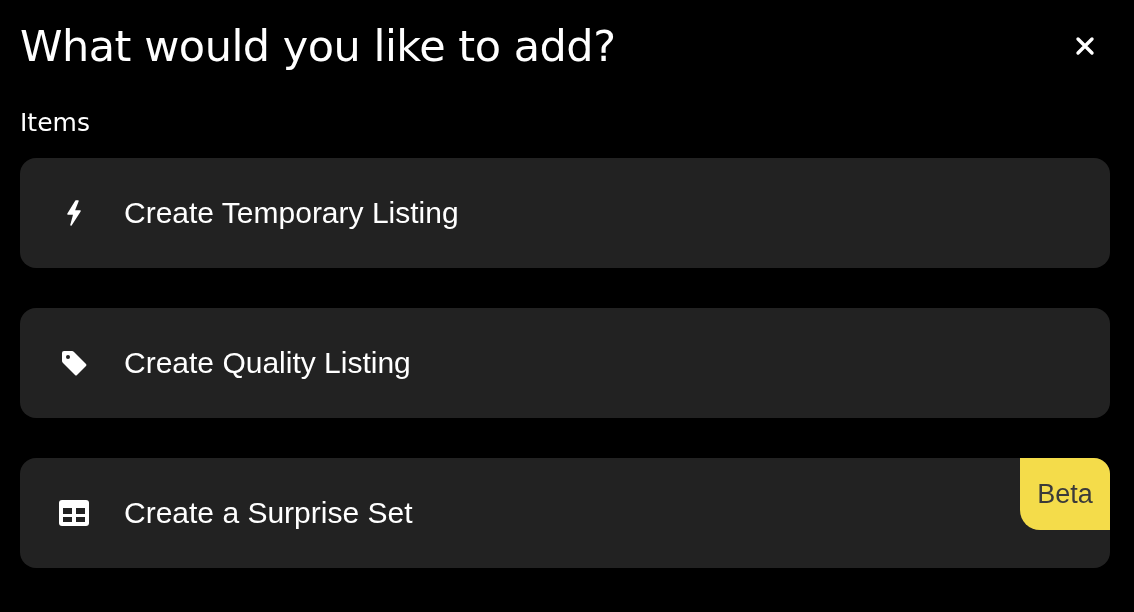 The image size is (1134, 612). I want to click on option-label: Create a Surprise Set, so click(268, 513).